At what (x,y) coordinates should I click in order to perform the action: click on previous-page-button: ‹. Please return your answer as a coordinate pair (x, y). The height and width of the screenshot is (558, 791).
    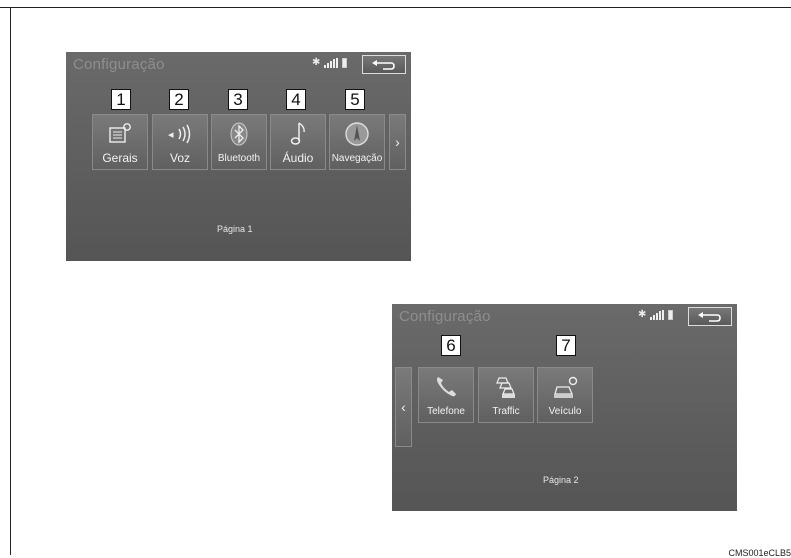
    Looking at the image, I should click on (403, 407).